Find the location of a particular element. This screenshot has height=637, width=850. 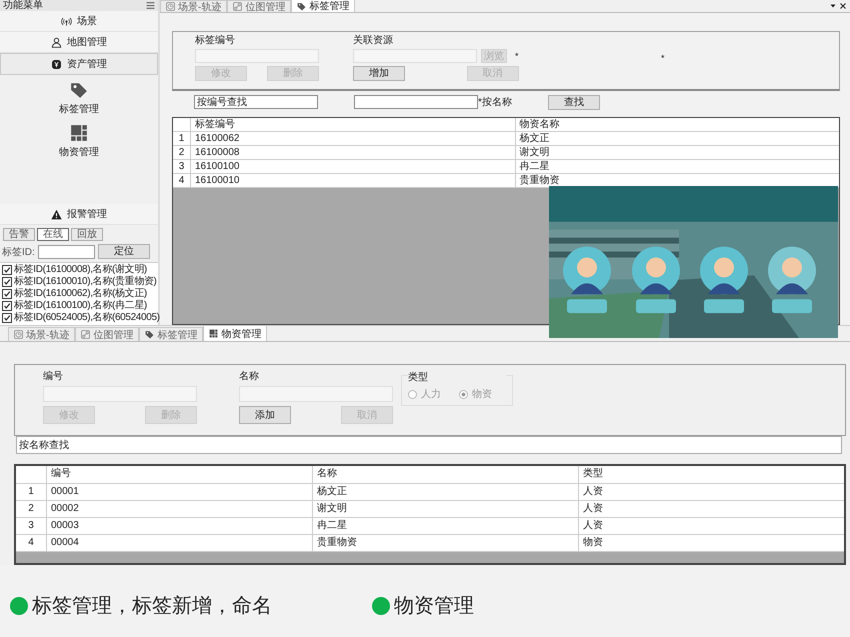

list-item: 标签ID(16100062),名称(杨文正) is located at coordinates (80, 294).